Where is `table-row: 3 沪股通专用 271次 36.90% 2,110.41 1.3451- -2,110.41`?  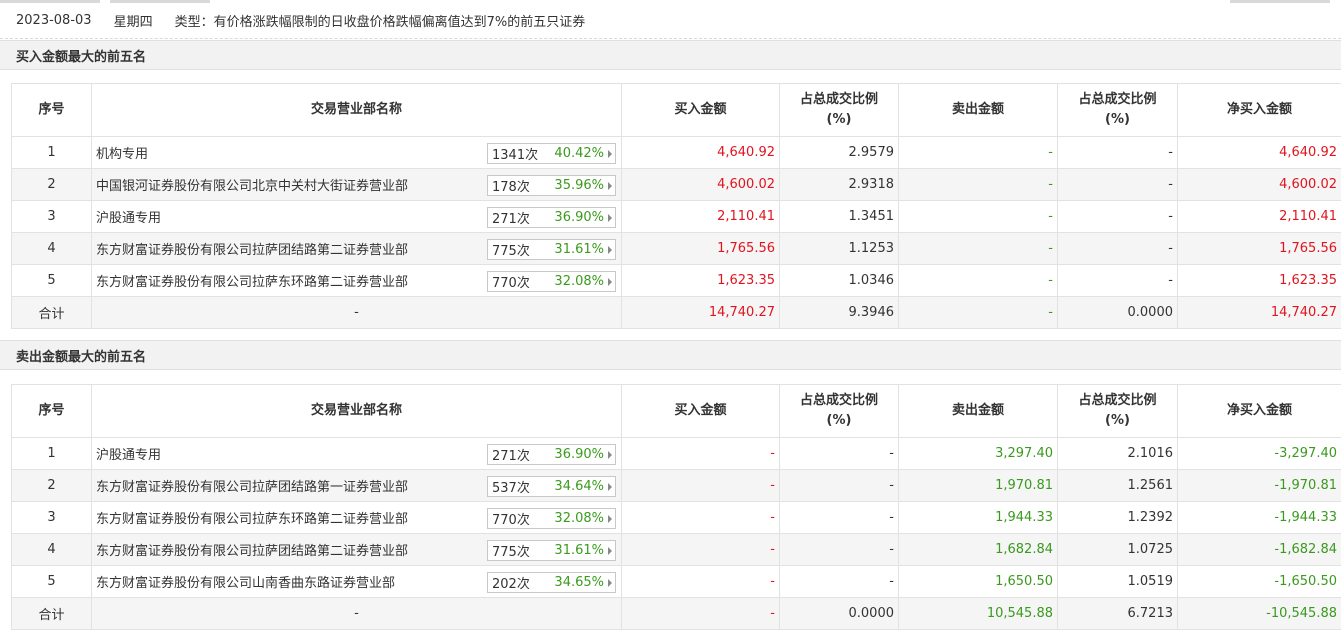 table-row: 3 沪股通专用 271次 36.90% 2,110.41 1.3451- -2,110.41 is located at coordinates (676, 216).